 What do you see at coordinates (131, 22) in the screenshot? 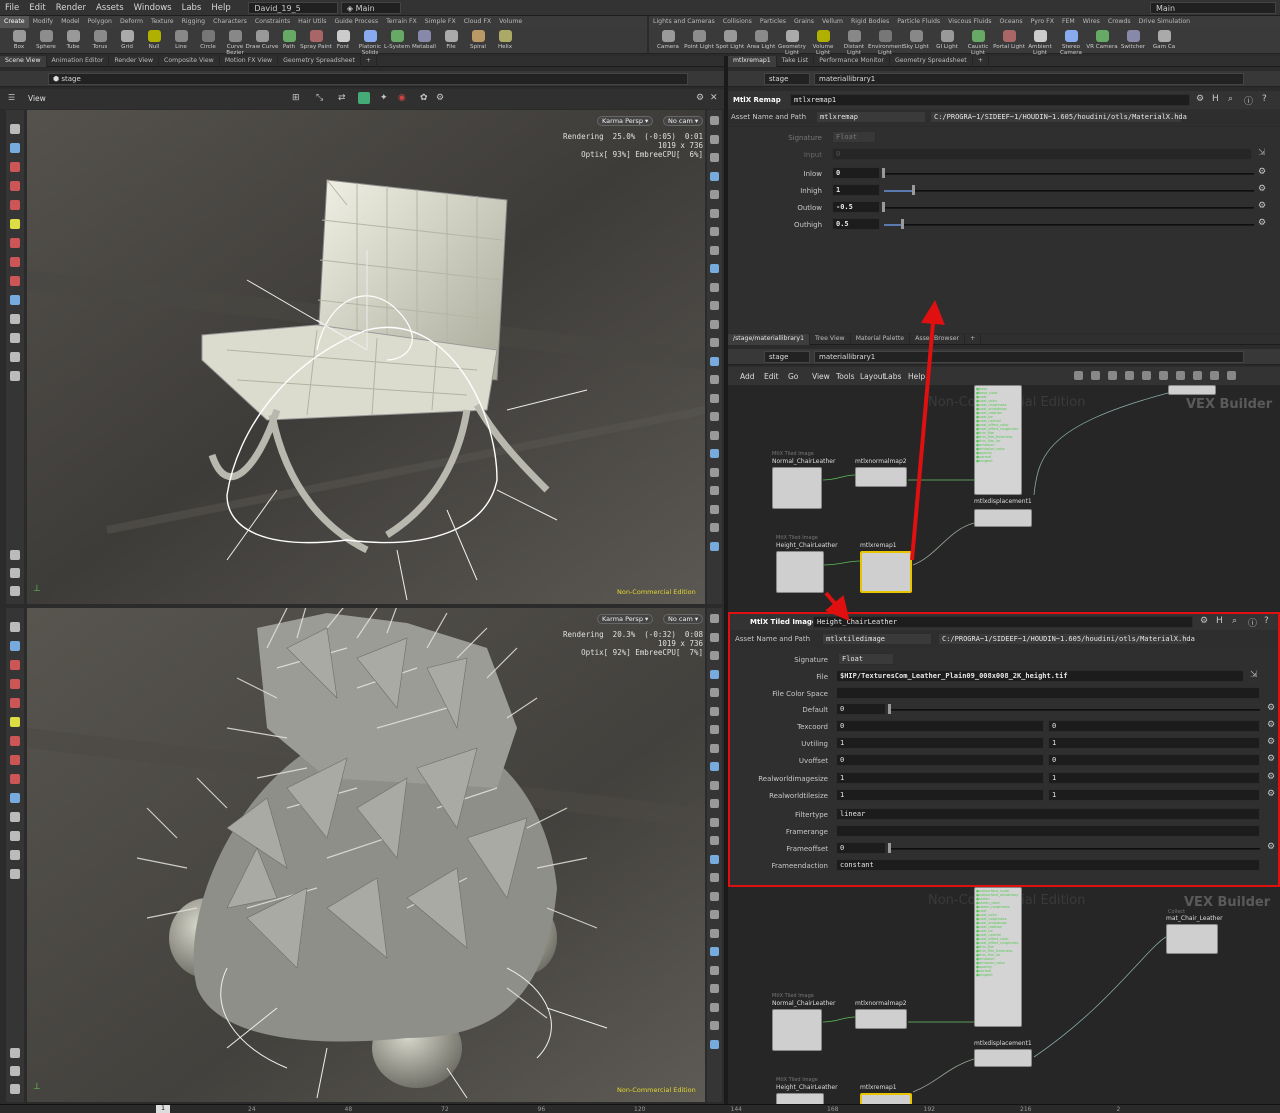
I see `shelf-tab-deform: Deform` at bounding box center [131, 22].